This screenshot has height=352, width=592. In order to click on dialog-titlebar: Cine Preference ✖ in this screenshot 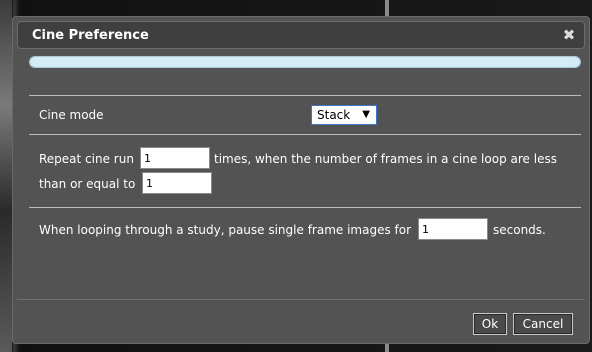, I will do `click(301, 35)`.